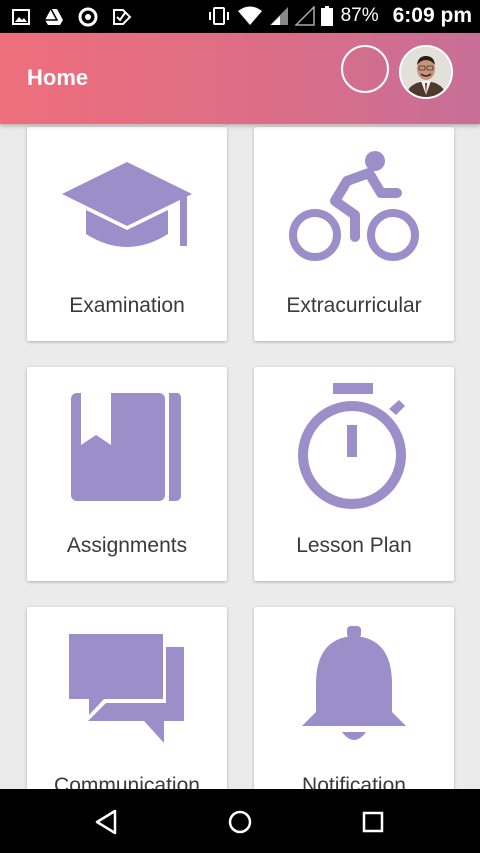 This screenshot has width=480, height=853. What do you see at coordinates (250, 16) in the screenshot?
I see `wifi-icon` at bounding box center [250, 16].